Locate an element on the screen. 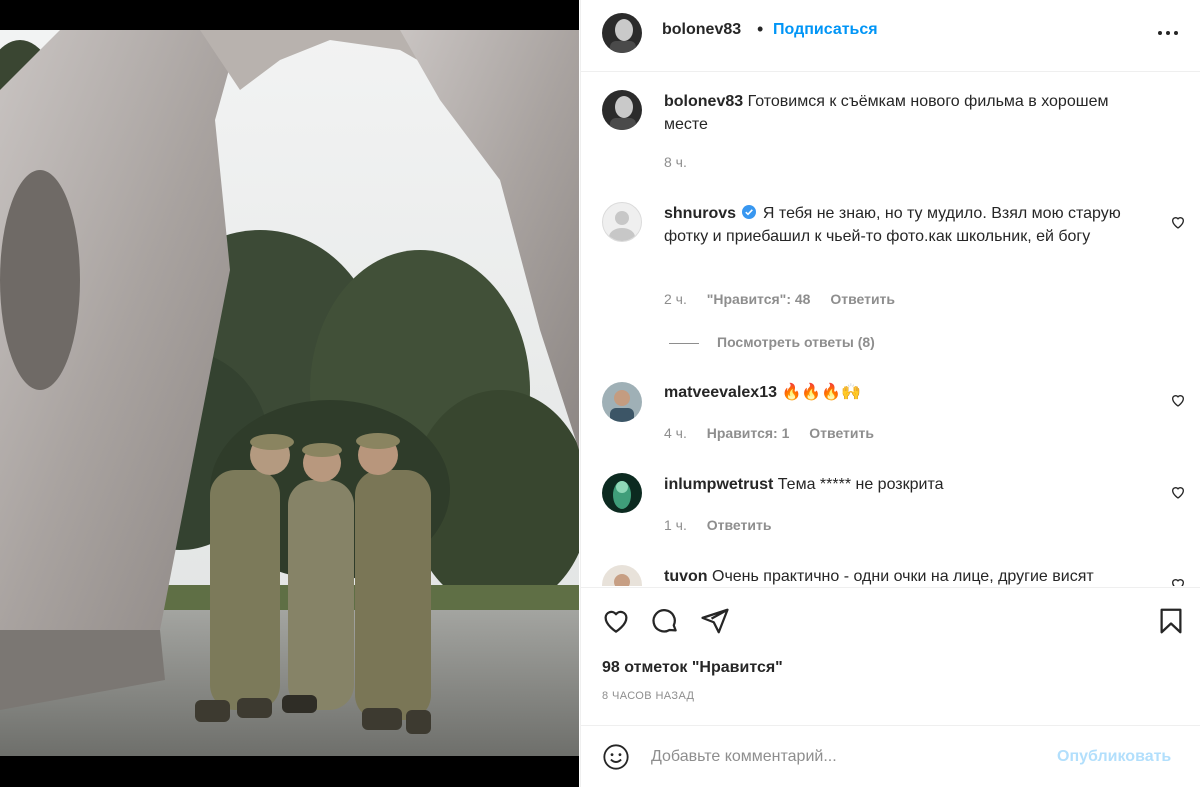 Image resolution: width=1200 pixels, height=788 pixels. posted-time: 8 часов назад is located at coordinates (648, 696).